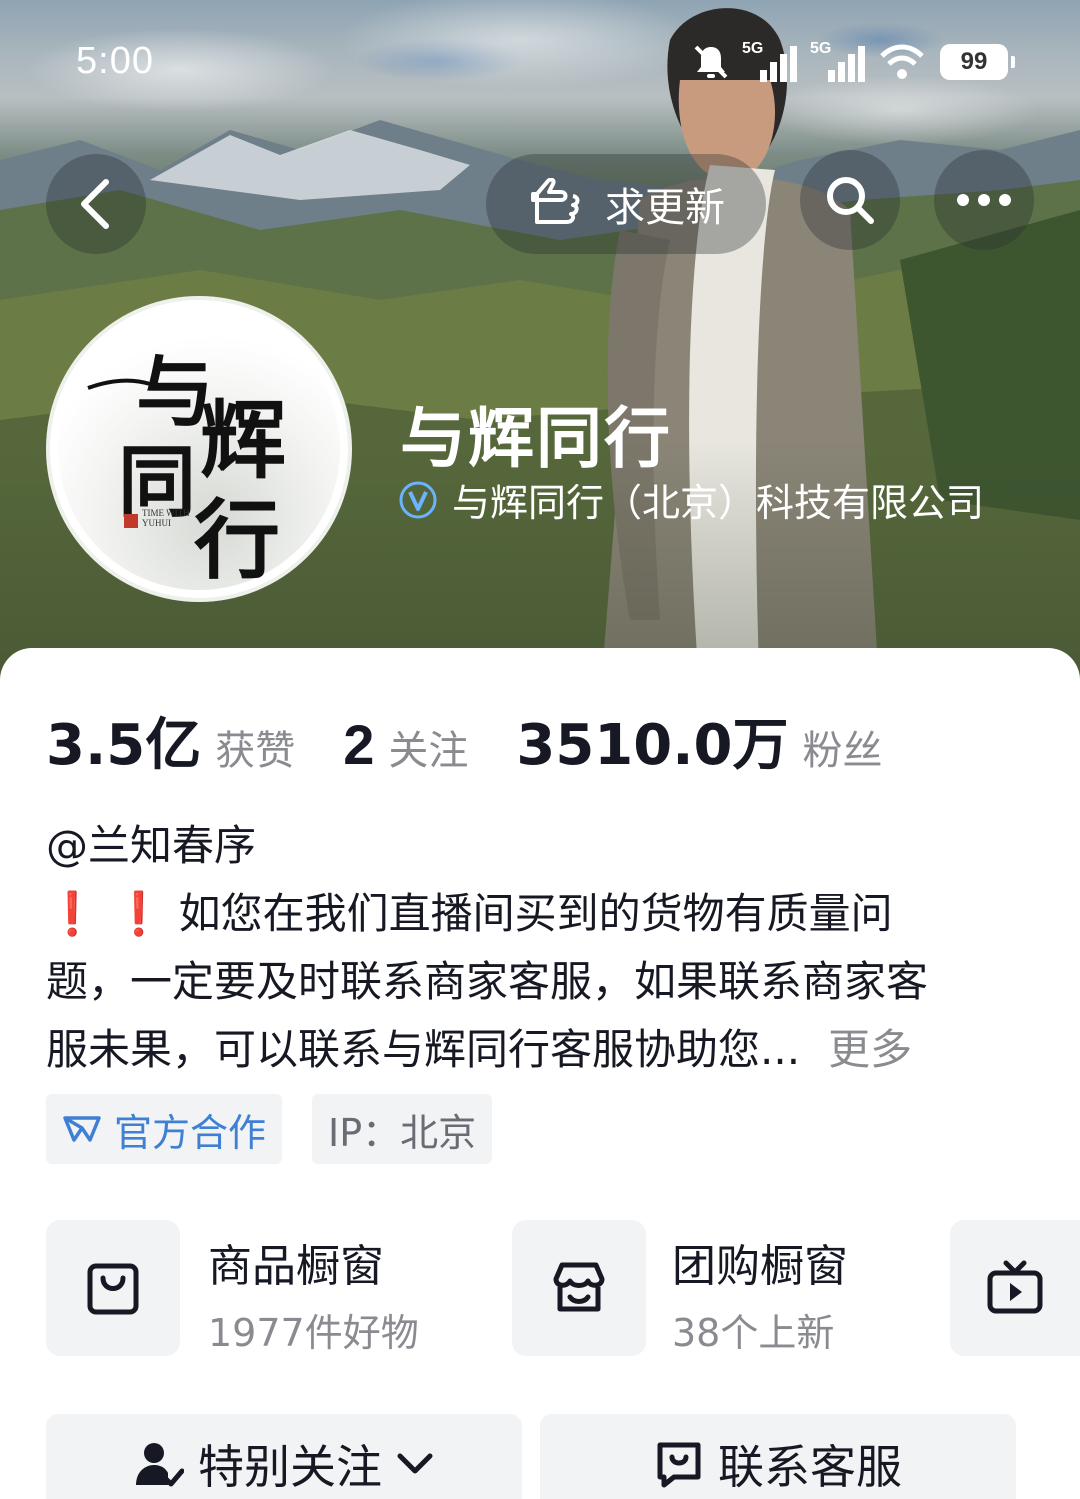  Describe the element at coordinates (535, 913) in the screenshot. I see `bio-line-1-text: 如您在我们直播间买到的货物有质量问` at that location.